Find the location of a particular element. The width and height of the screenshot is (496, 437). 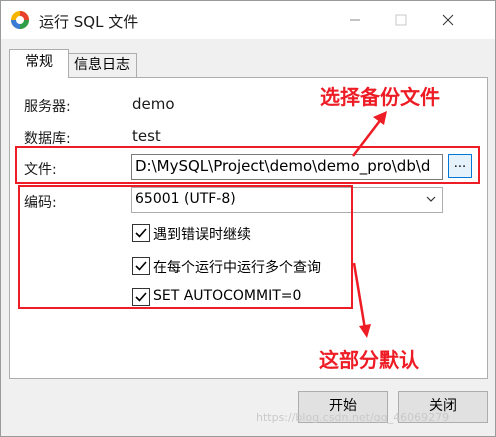

tab-general: 常规 is located at coordinates (39, 63).